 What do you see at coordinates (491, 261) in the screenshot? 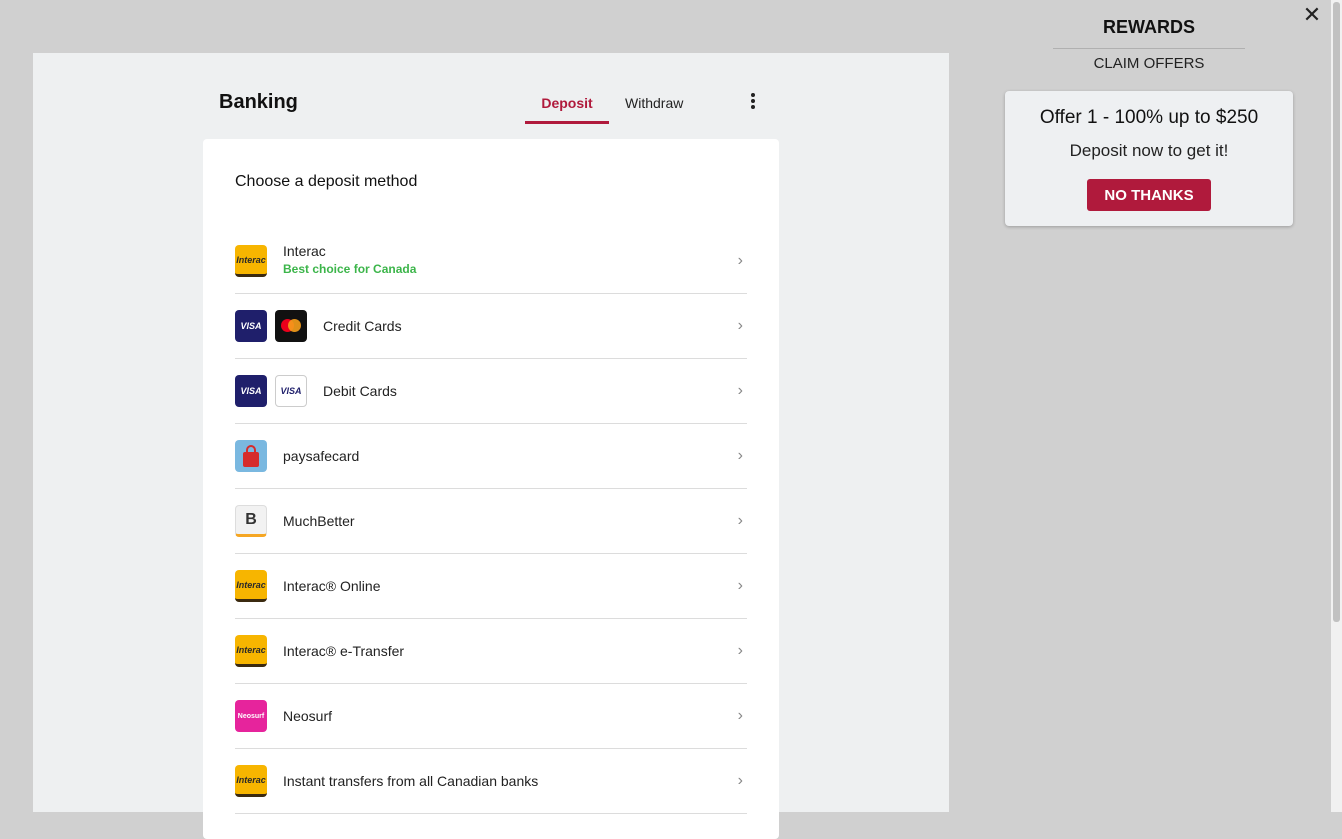
I see `method-row-interac: Interac Interac Best choice for Canada ›` at bounding box center [491, 261].